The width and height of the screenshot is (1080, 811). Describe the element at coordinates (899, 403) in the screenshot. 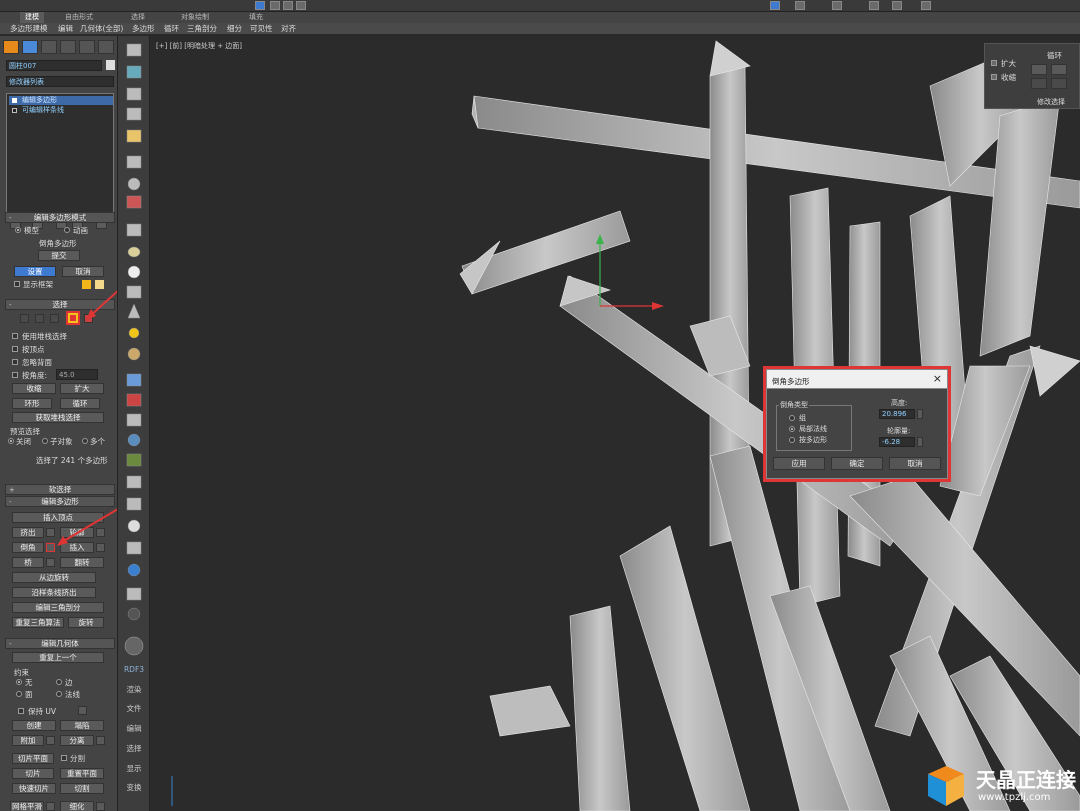

I see `height-label: 高度:` at that location.